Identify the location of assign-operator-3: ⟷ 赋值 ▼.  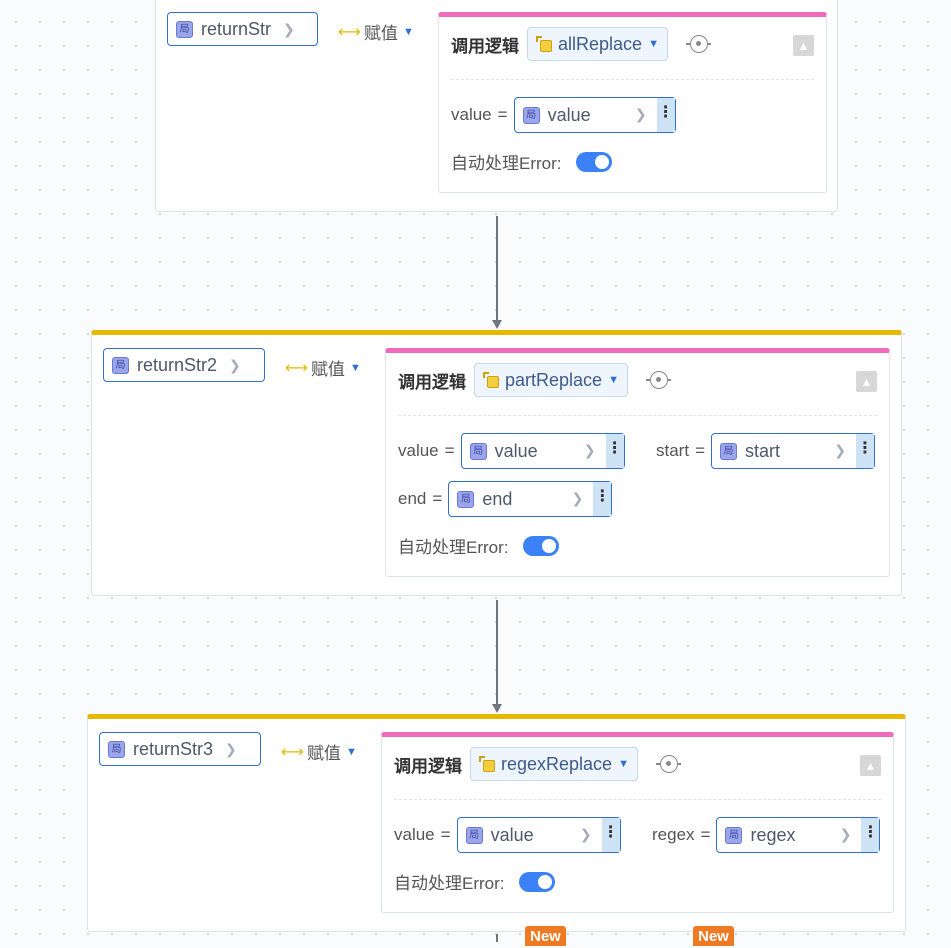
(319, 751).